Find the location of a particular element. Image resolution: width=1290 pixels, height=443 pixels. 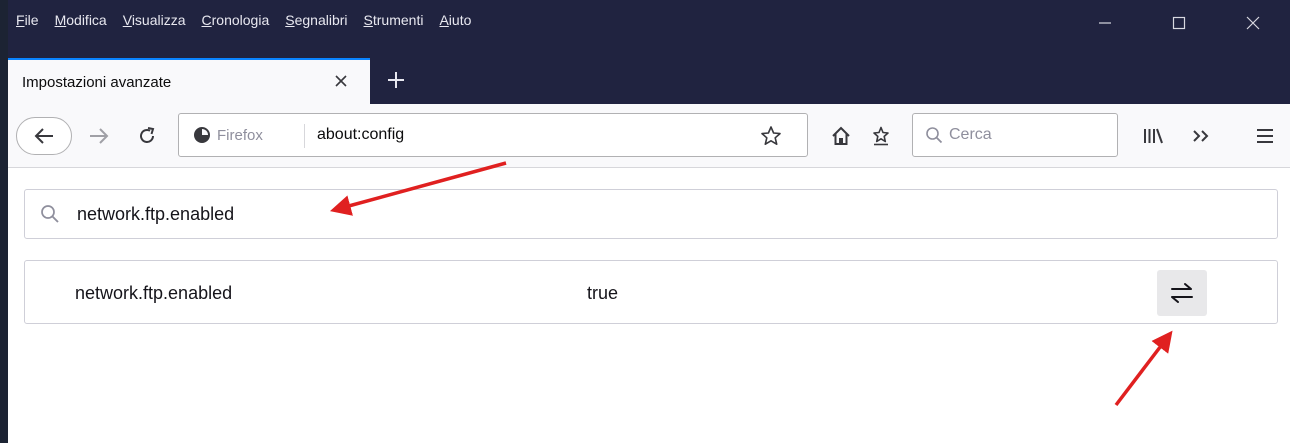

new-tab-button is located at coordinates (396, 80).